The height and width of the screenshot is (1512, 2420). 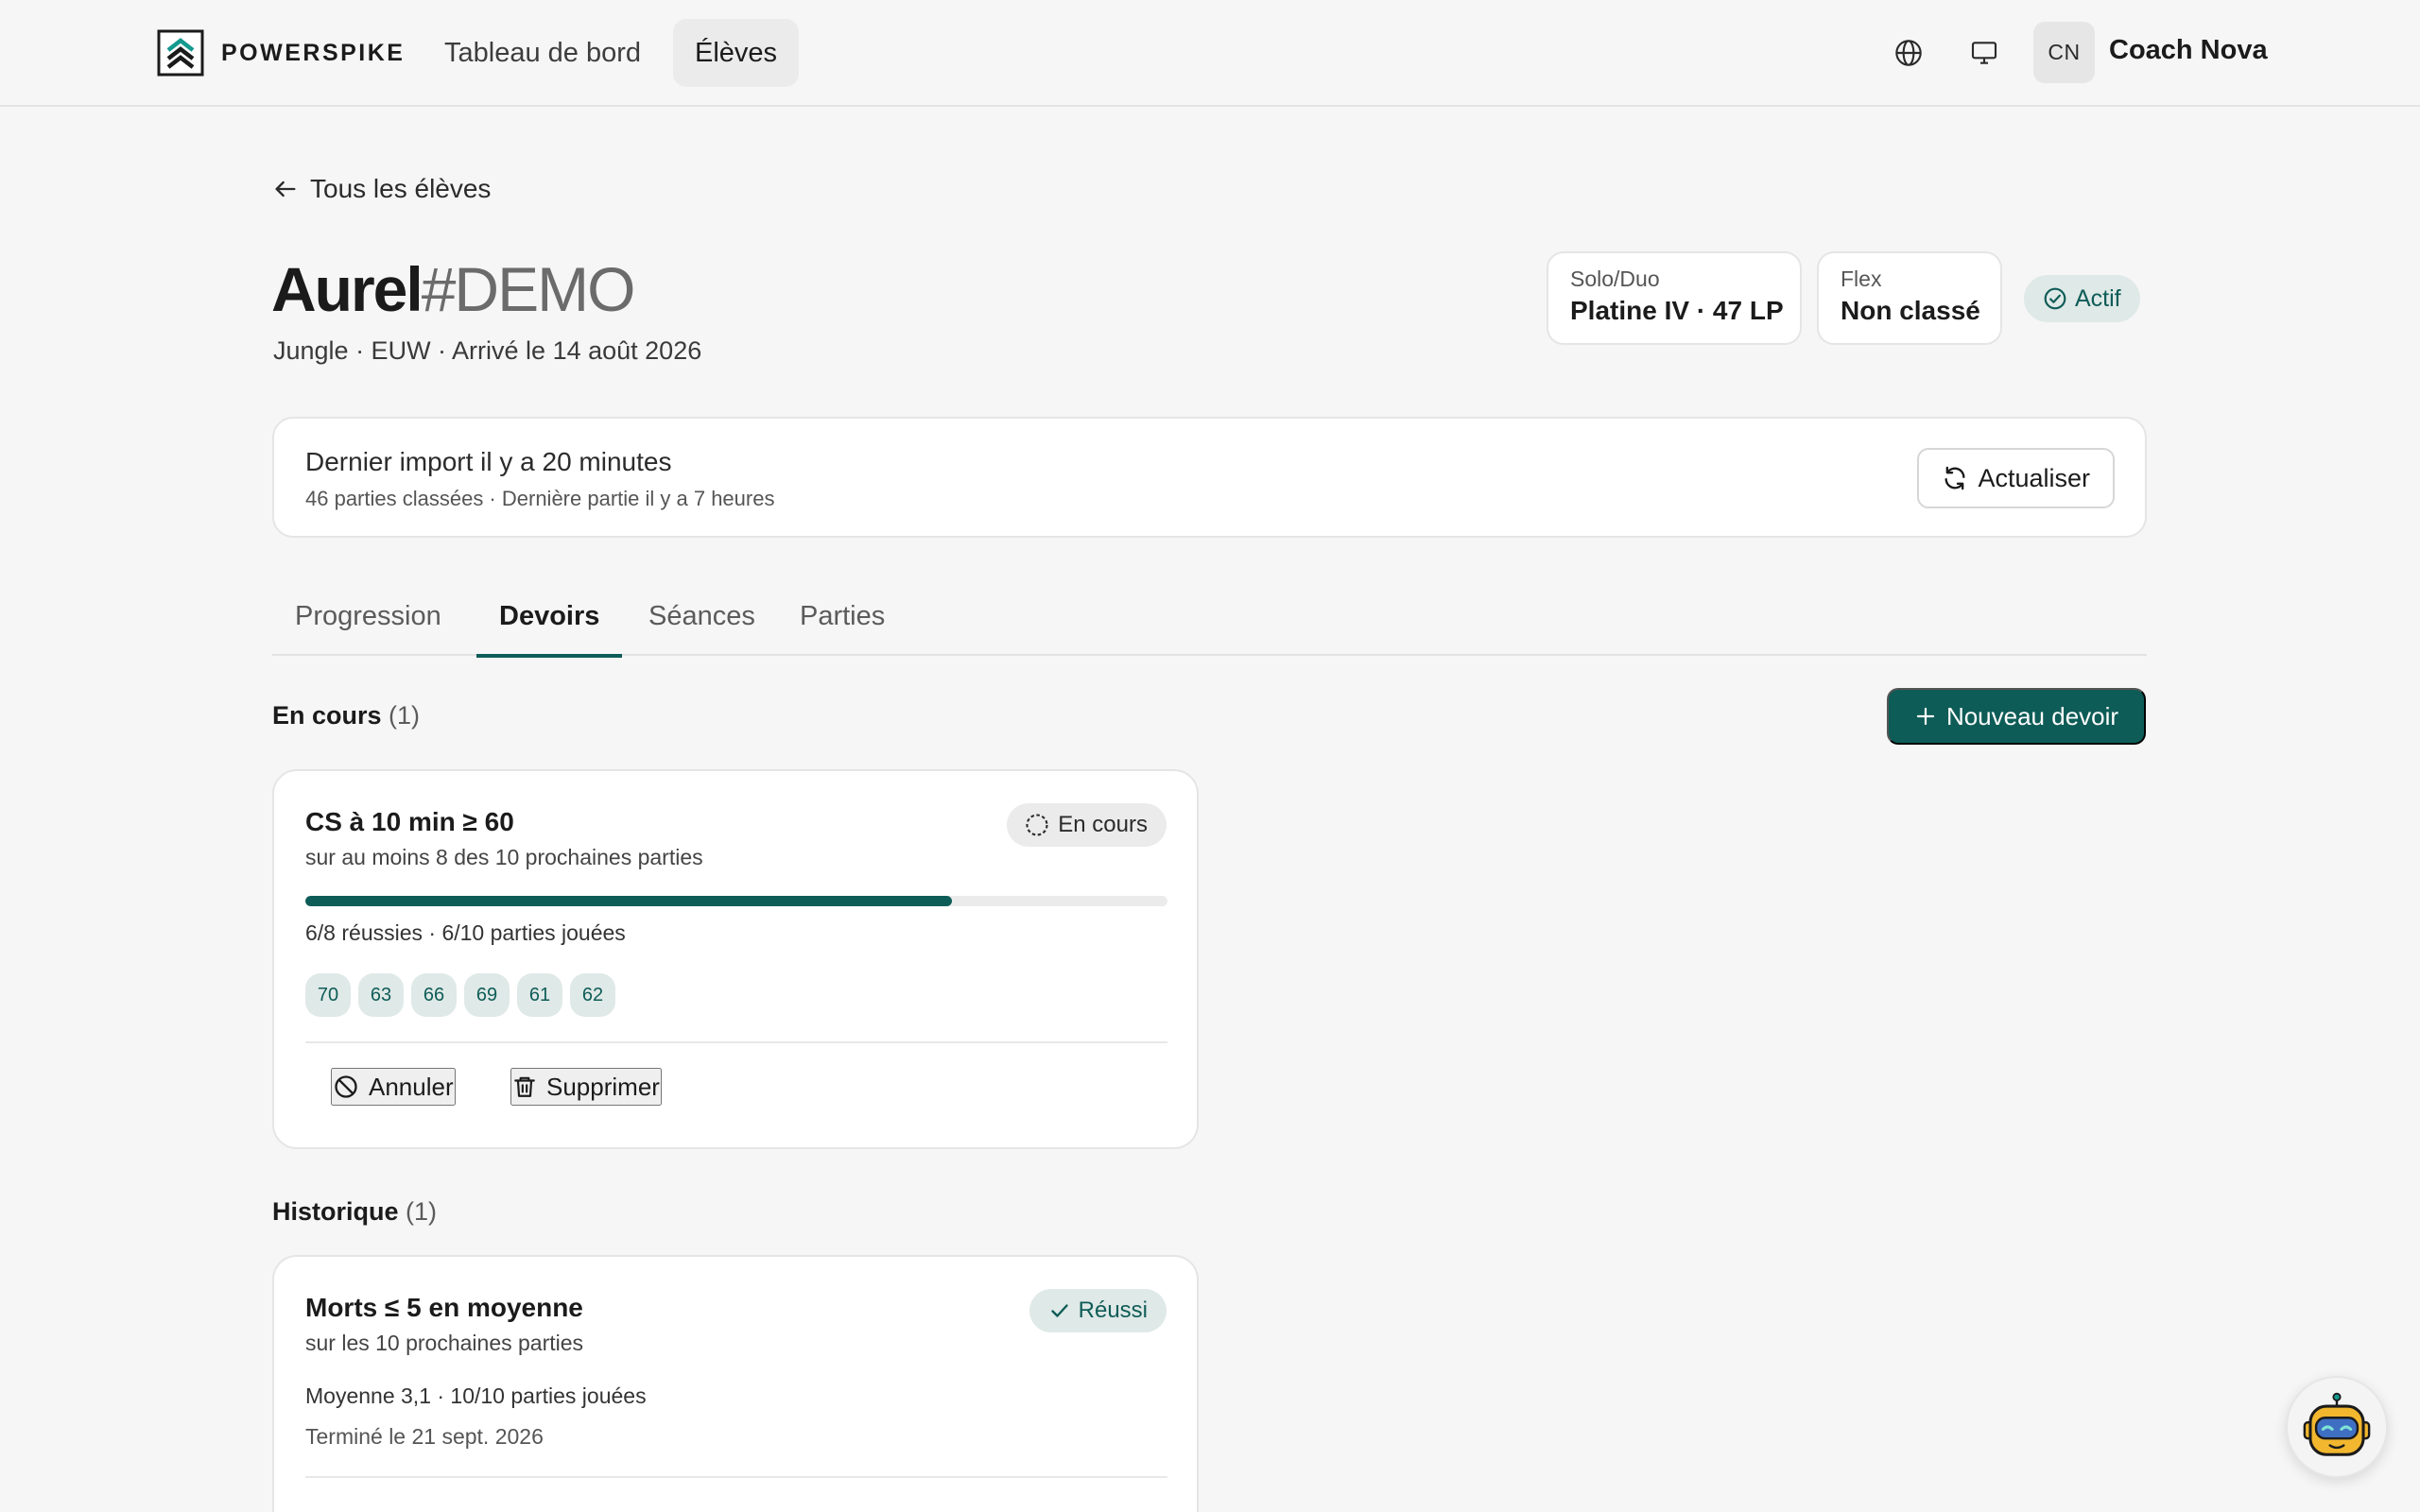 I want to click on status-badge: Réussi, so click(x=1097, y=1310).